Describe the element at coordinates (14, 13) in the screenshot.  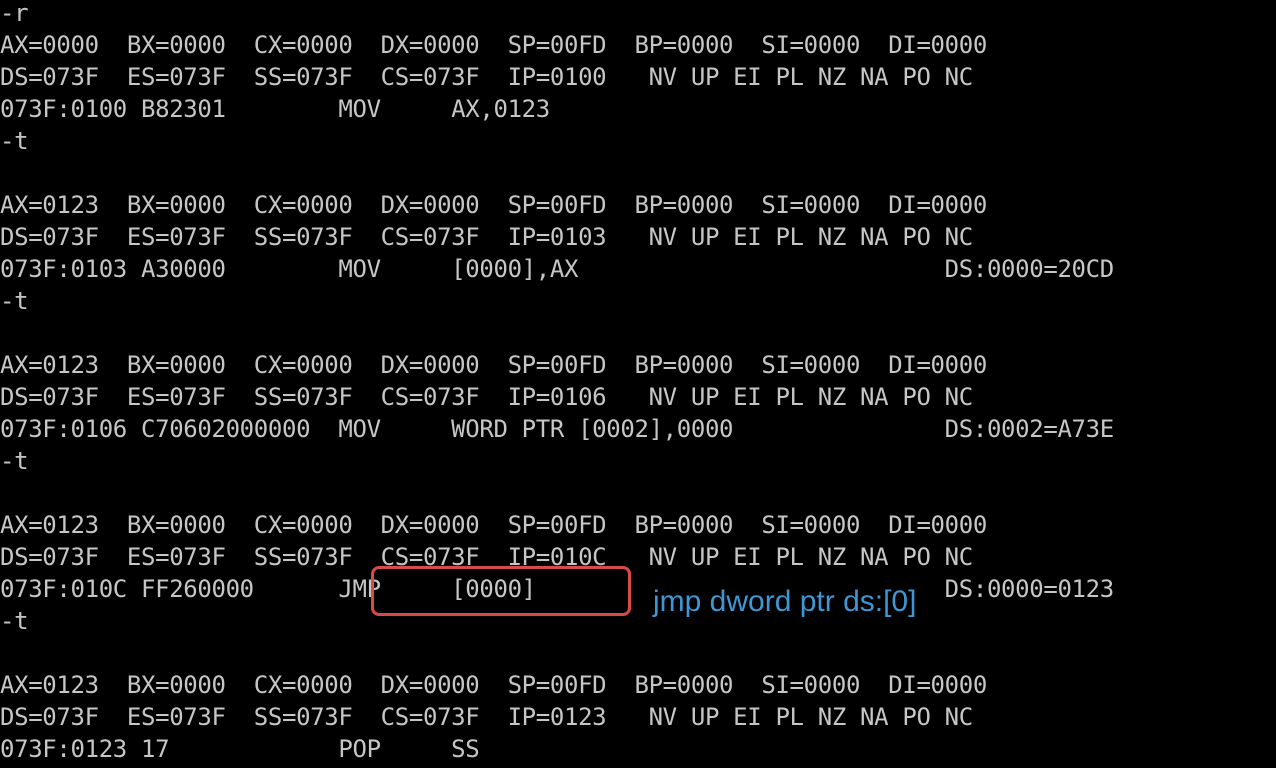
I see `terminal-line: -r` at that location.